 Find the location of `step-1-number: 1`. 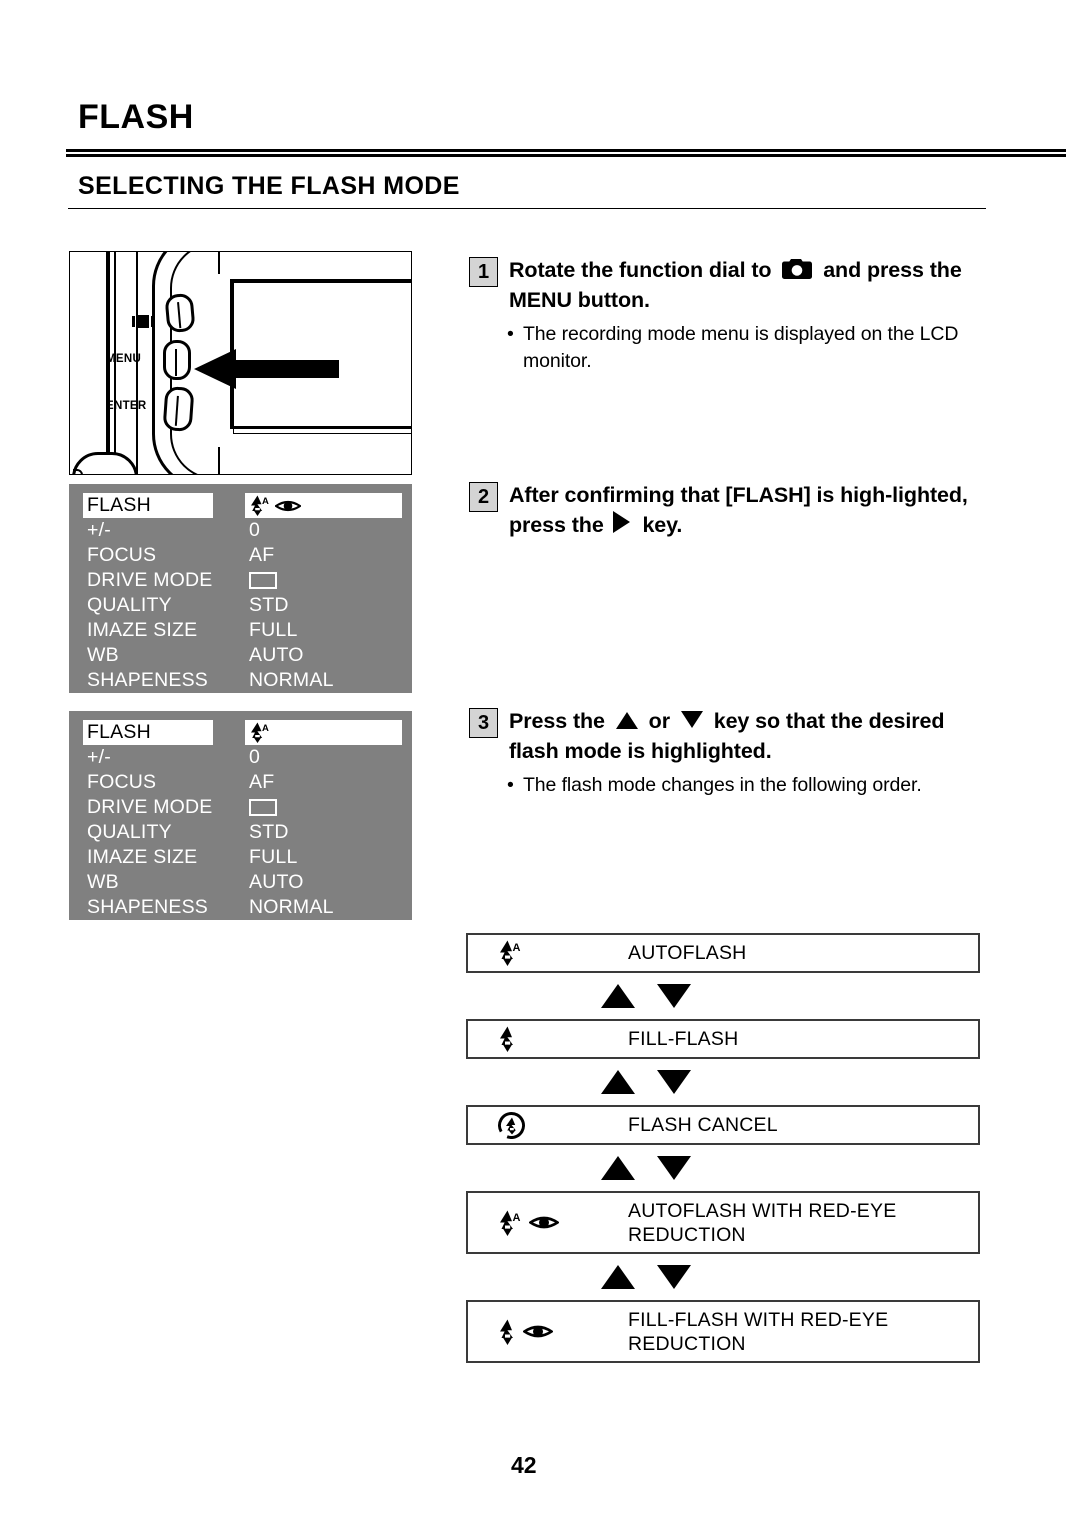

step-1-number: 1 is located at coordinates (483, 272).